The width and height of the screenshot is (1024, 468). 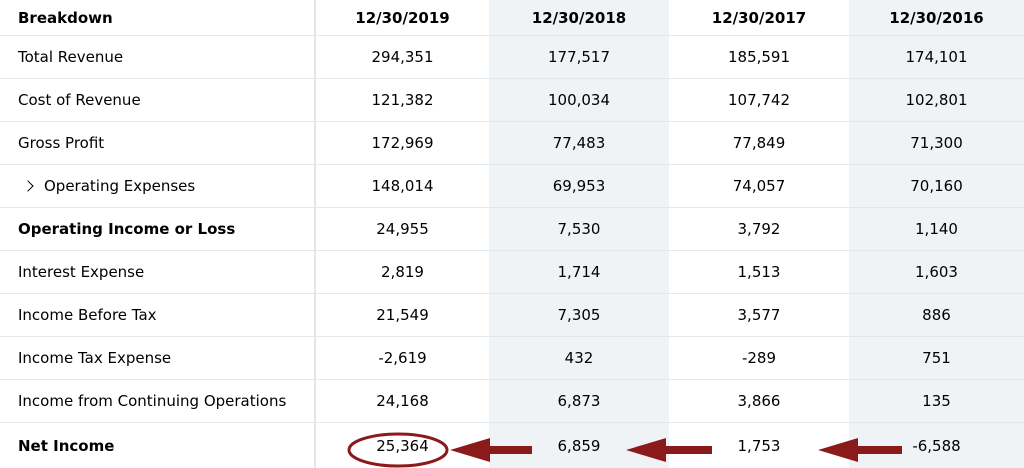 I want to click on header-col-2016: 12/30/2016, so click(x=936, y=17).